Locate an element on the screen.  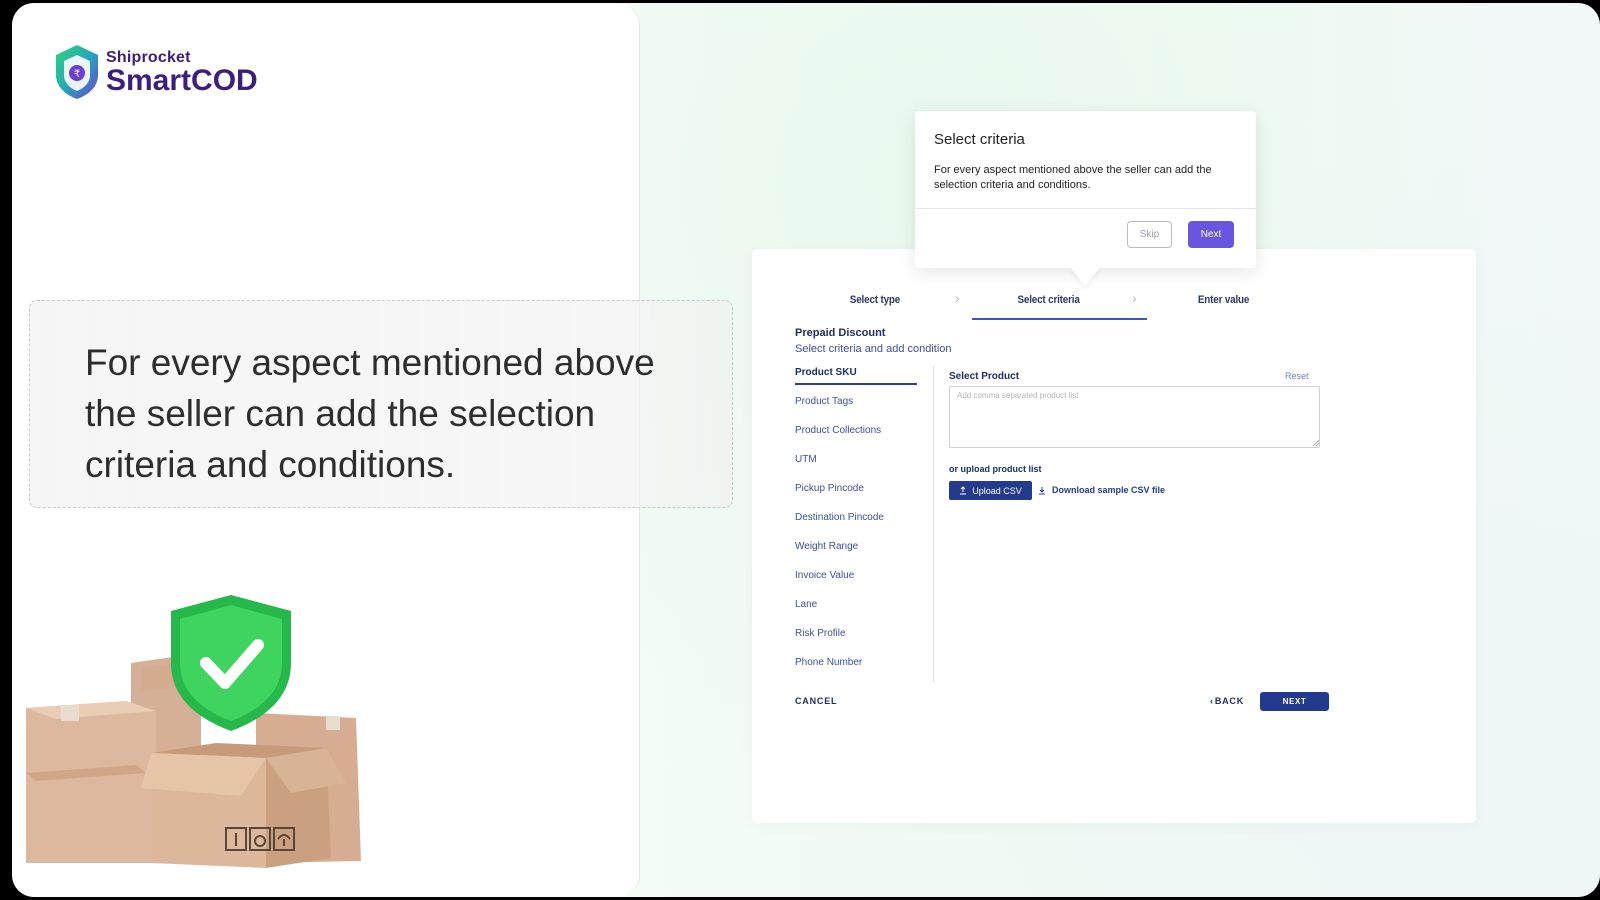
upload-csv-button: Upload CSV is located at coordinates (990, 490).